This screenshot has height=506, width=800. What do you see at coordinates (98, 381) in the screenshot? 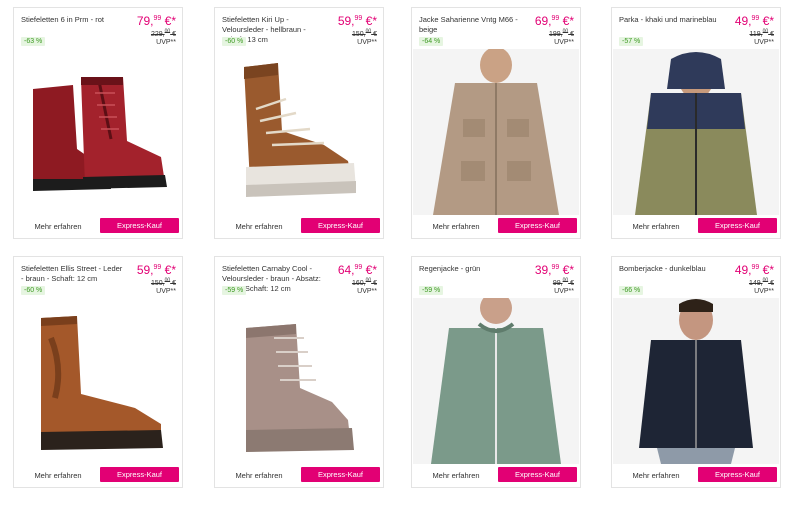
I see `brown-chelsea-boot-image` at bounding box center [98, 381].